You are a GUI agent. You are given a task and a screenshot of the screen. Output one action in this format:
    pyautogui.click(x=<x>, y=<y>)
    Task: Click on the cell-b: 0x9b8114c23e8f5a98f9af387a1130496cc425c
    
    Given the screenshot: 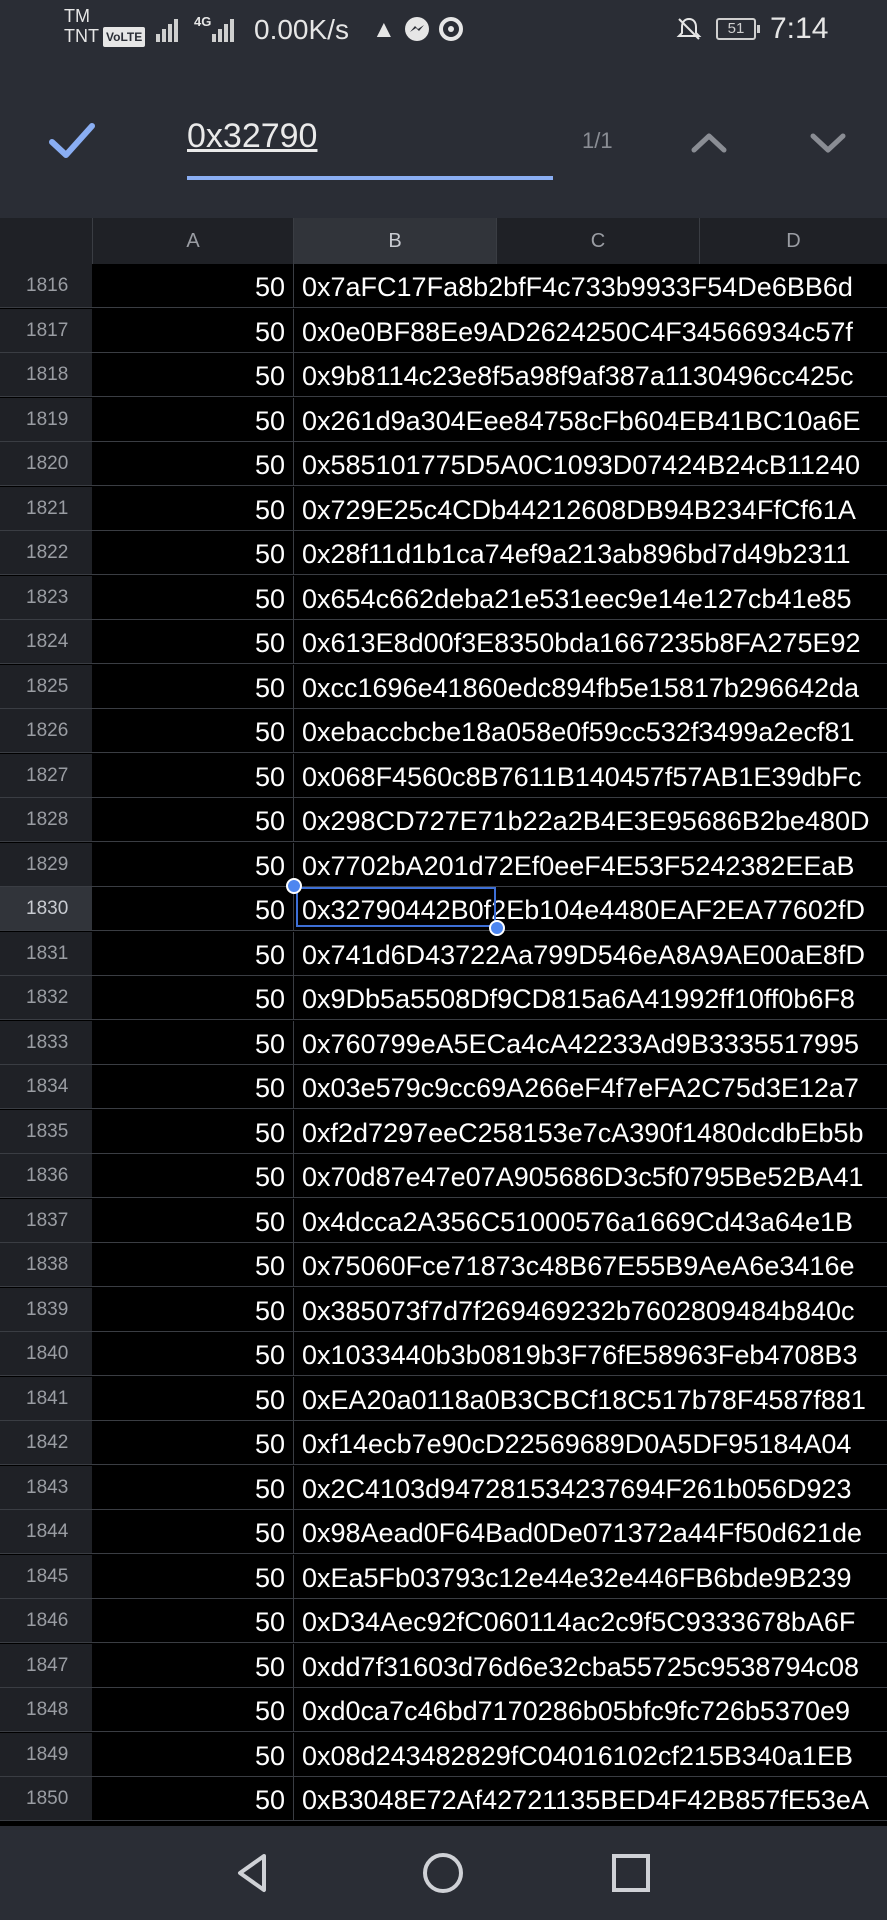 What is the action you would take?
    pyautogui.click(x=590, y=374)
    